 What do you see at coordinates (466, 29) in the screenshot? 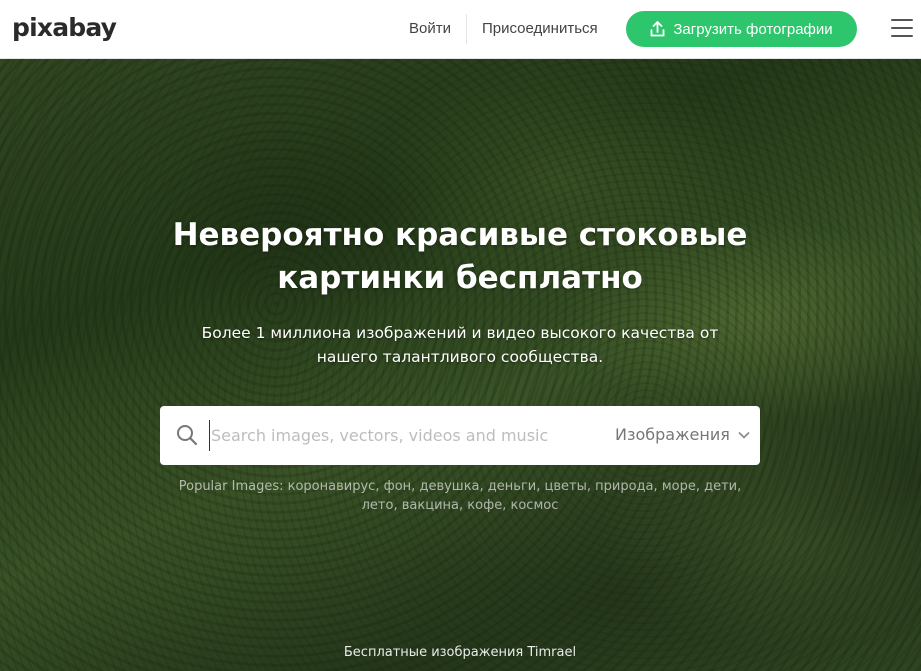
I see `nav-divider` at bounding box center [466, 29].